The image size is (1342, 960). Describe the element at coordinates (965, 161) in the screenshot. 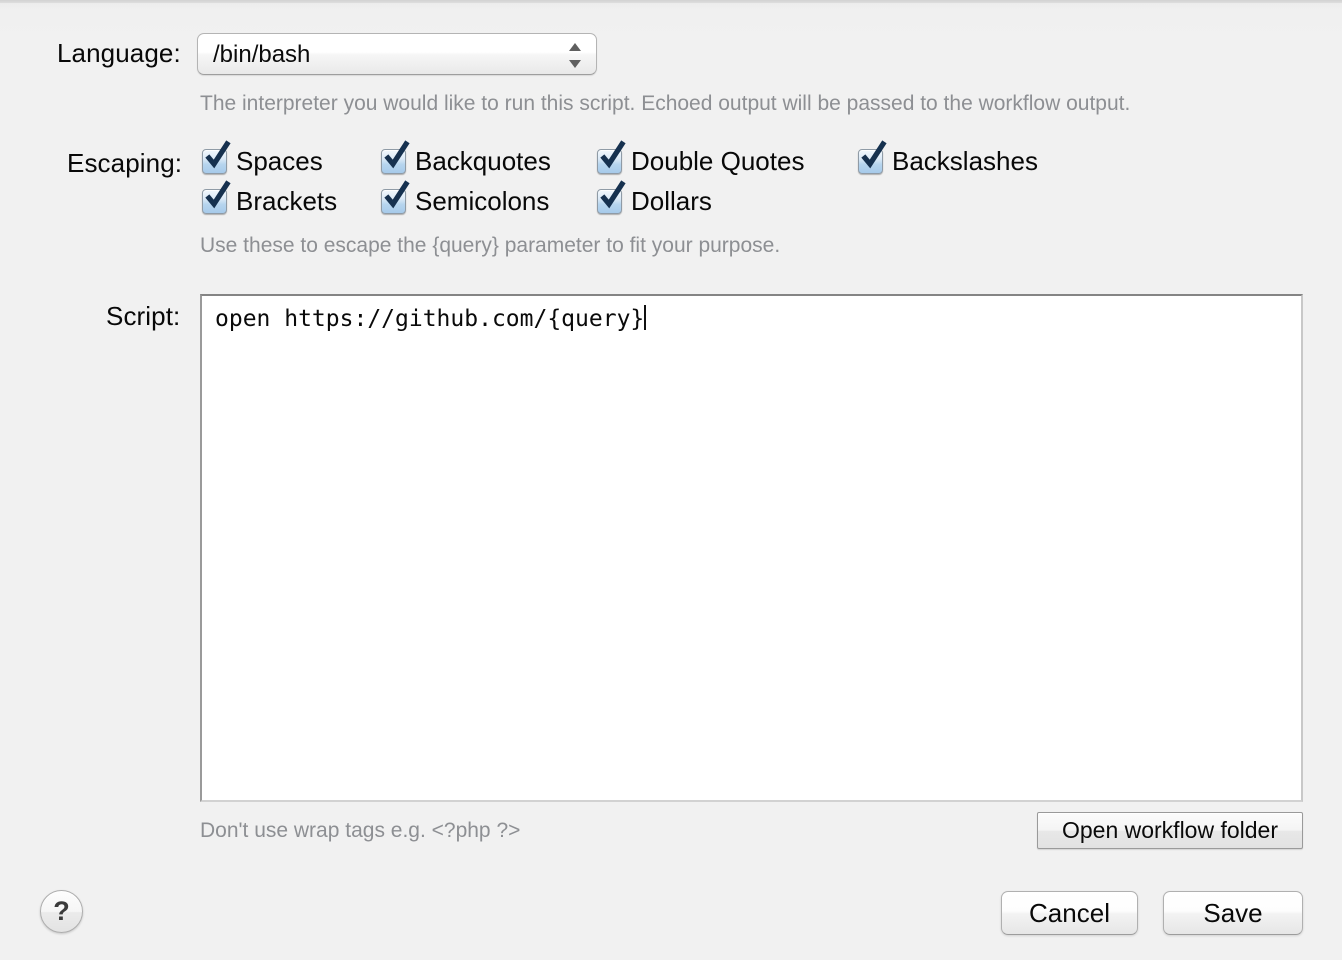

I see `checkbox-label: Backslashes` at that location.